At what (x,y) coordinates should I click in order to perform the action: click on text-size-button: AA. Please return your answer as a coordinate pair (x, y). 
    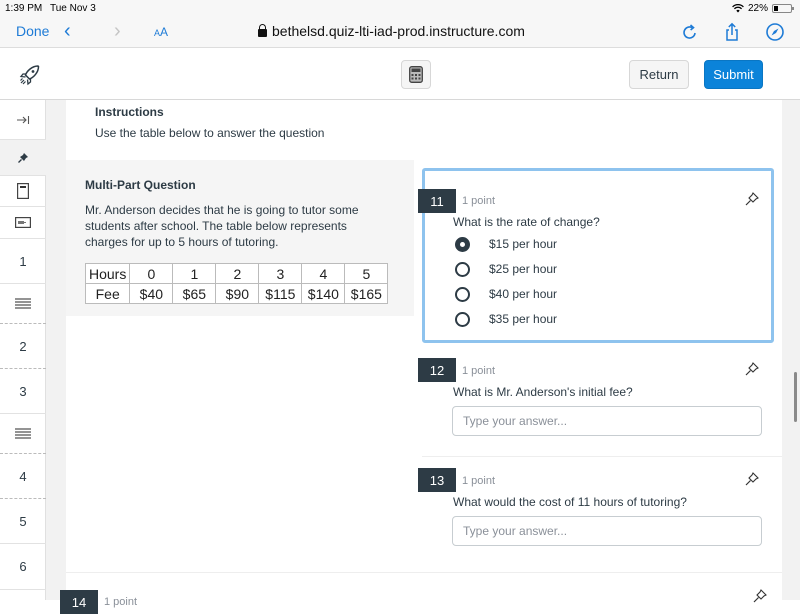
    Looking at the image, I should click on (161, 32).